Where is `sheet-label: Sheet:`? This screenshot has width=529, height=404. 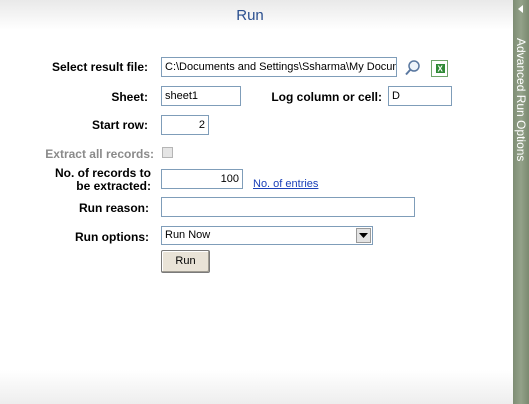 sheet-label: Sheet: is located at coordinates (129, 97).